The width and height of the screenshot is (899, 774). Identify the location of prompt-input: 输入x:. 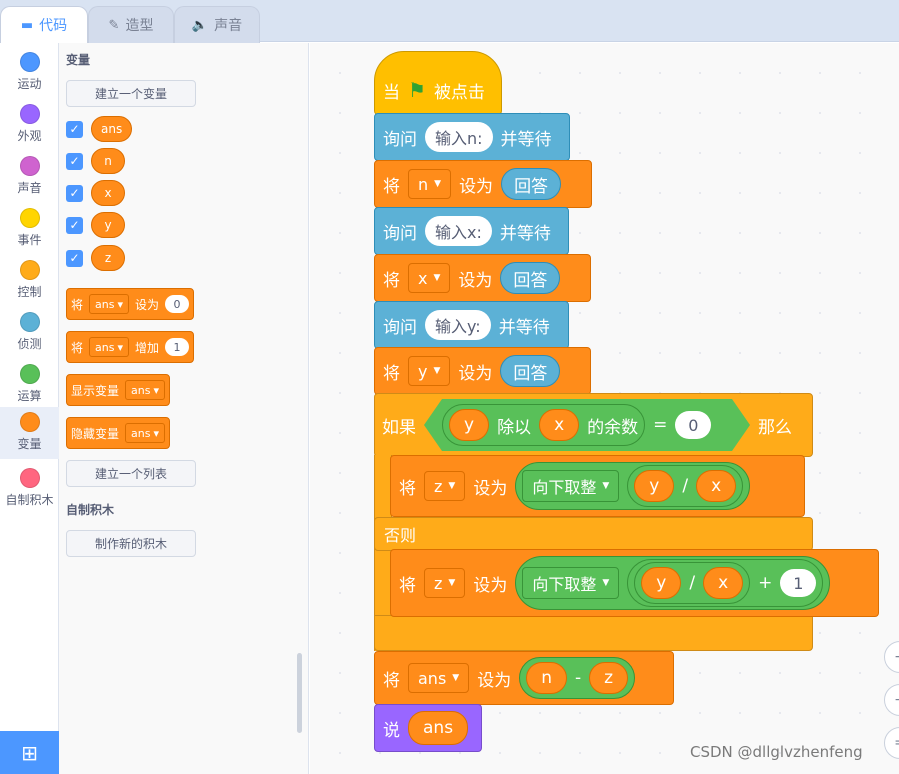
(458, 231).